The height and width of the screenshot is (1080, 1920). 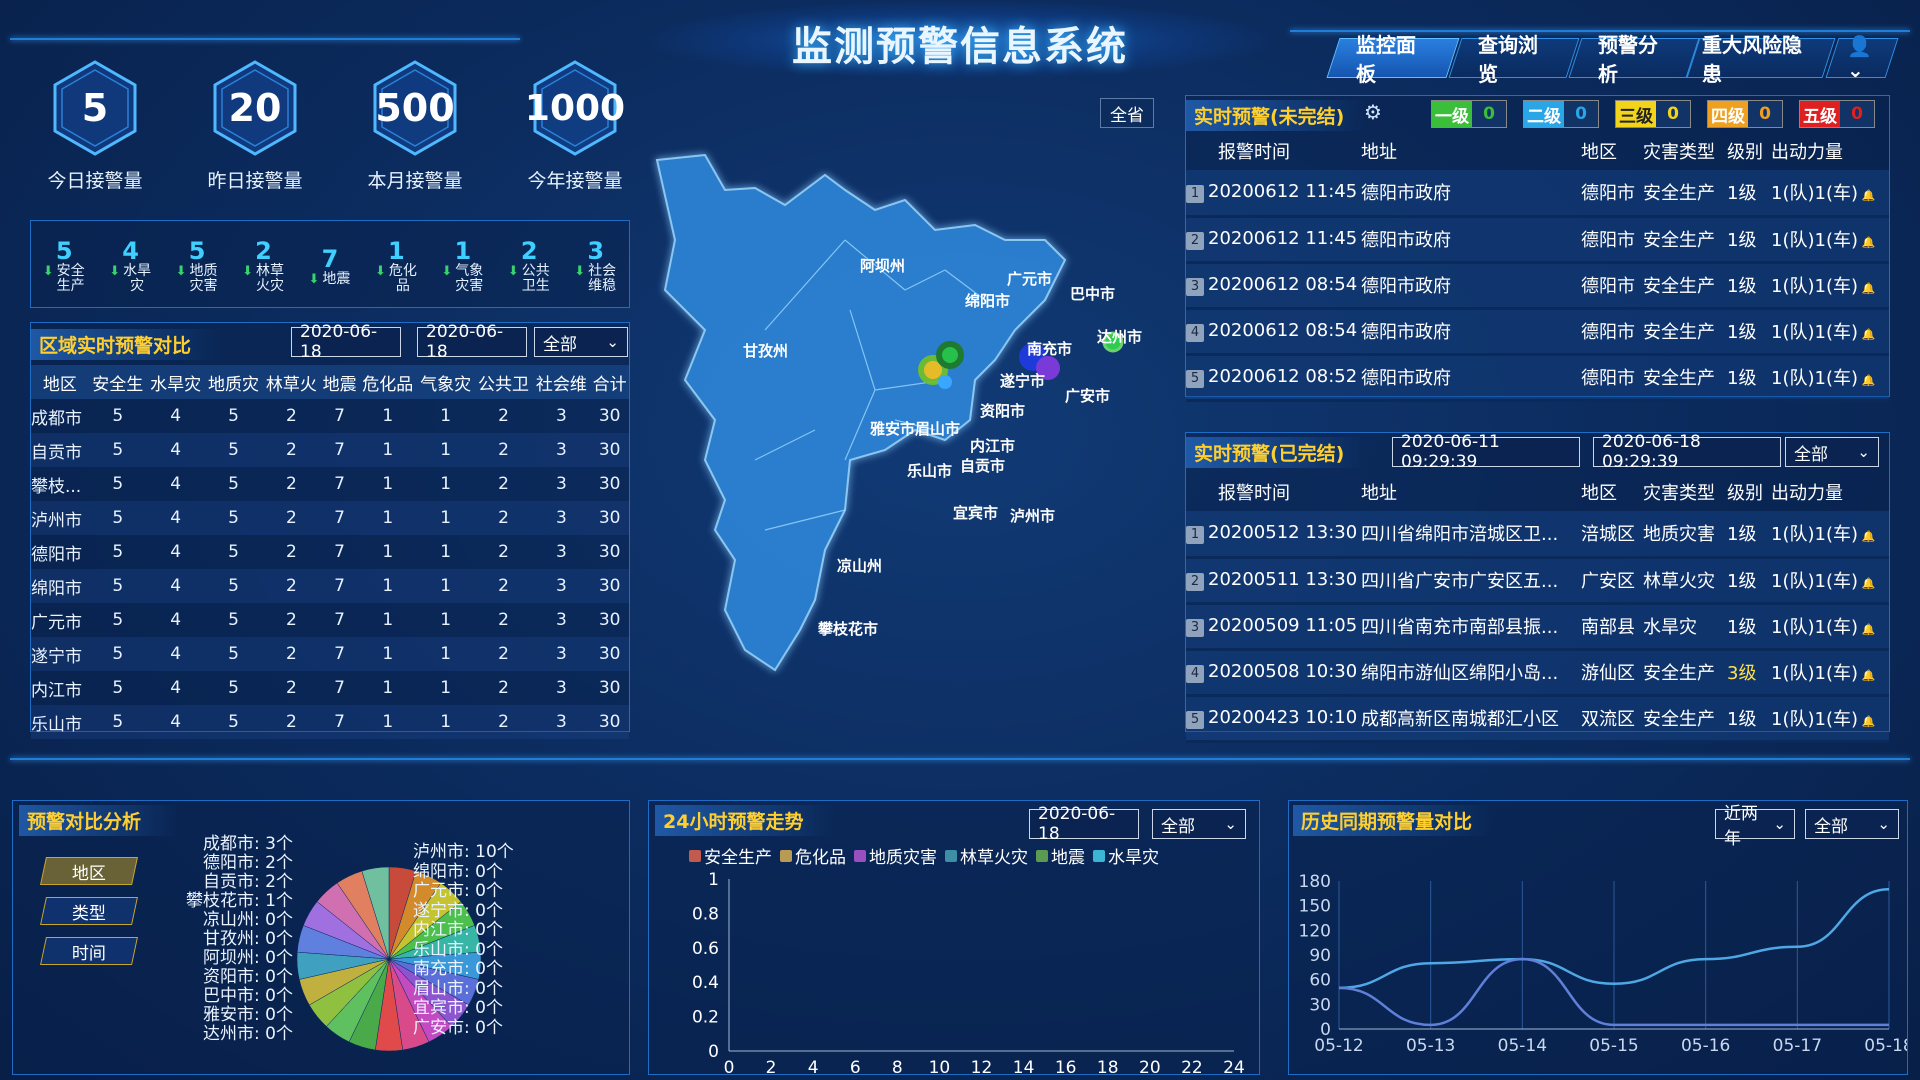 I want to click on table-row: 乐山市 5 4 5 2 7 1 1 2 3 30, so click(x=330, y=722).